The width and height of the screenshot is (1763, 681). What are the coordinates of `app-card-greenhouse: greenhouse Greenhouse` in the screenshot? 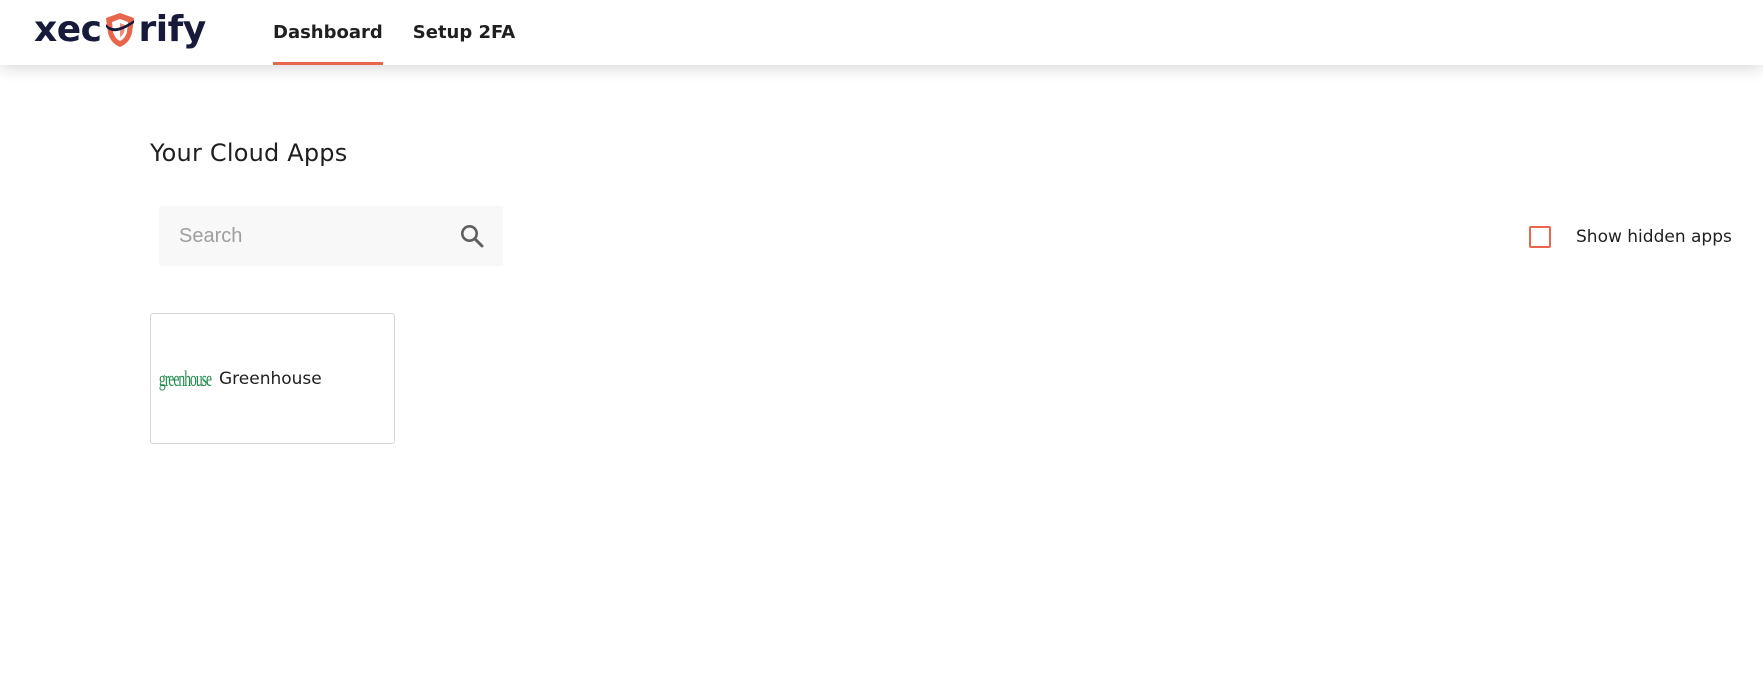 It's located at (272, 378).